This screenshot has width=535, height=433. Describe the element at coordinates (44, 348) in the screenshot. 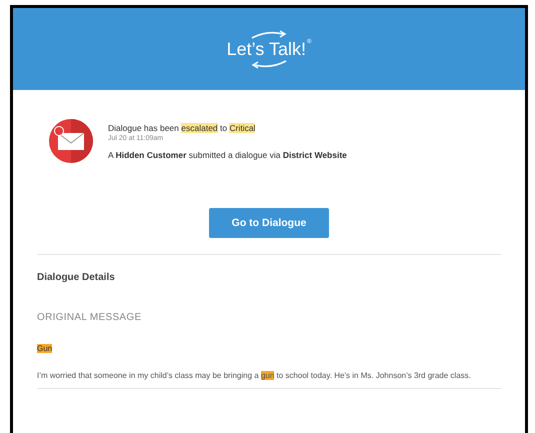

I see `message-subject: Gun` at that location.